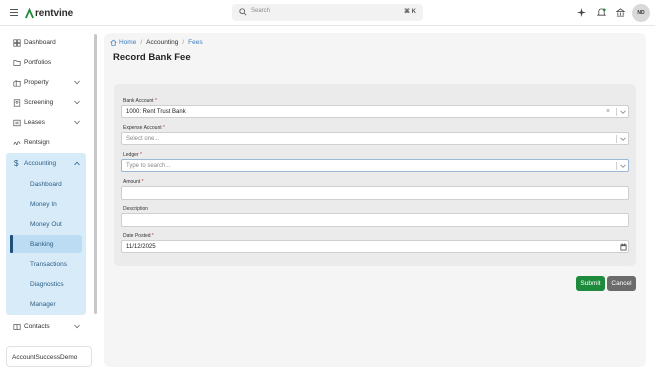 The height and width of the screenshot is (376, 655). Describe the element at coordinates (16, 163) in the screenshot. I see `dollar-icon: $` at that location.